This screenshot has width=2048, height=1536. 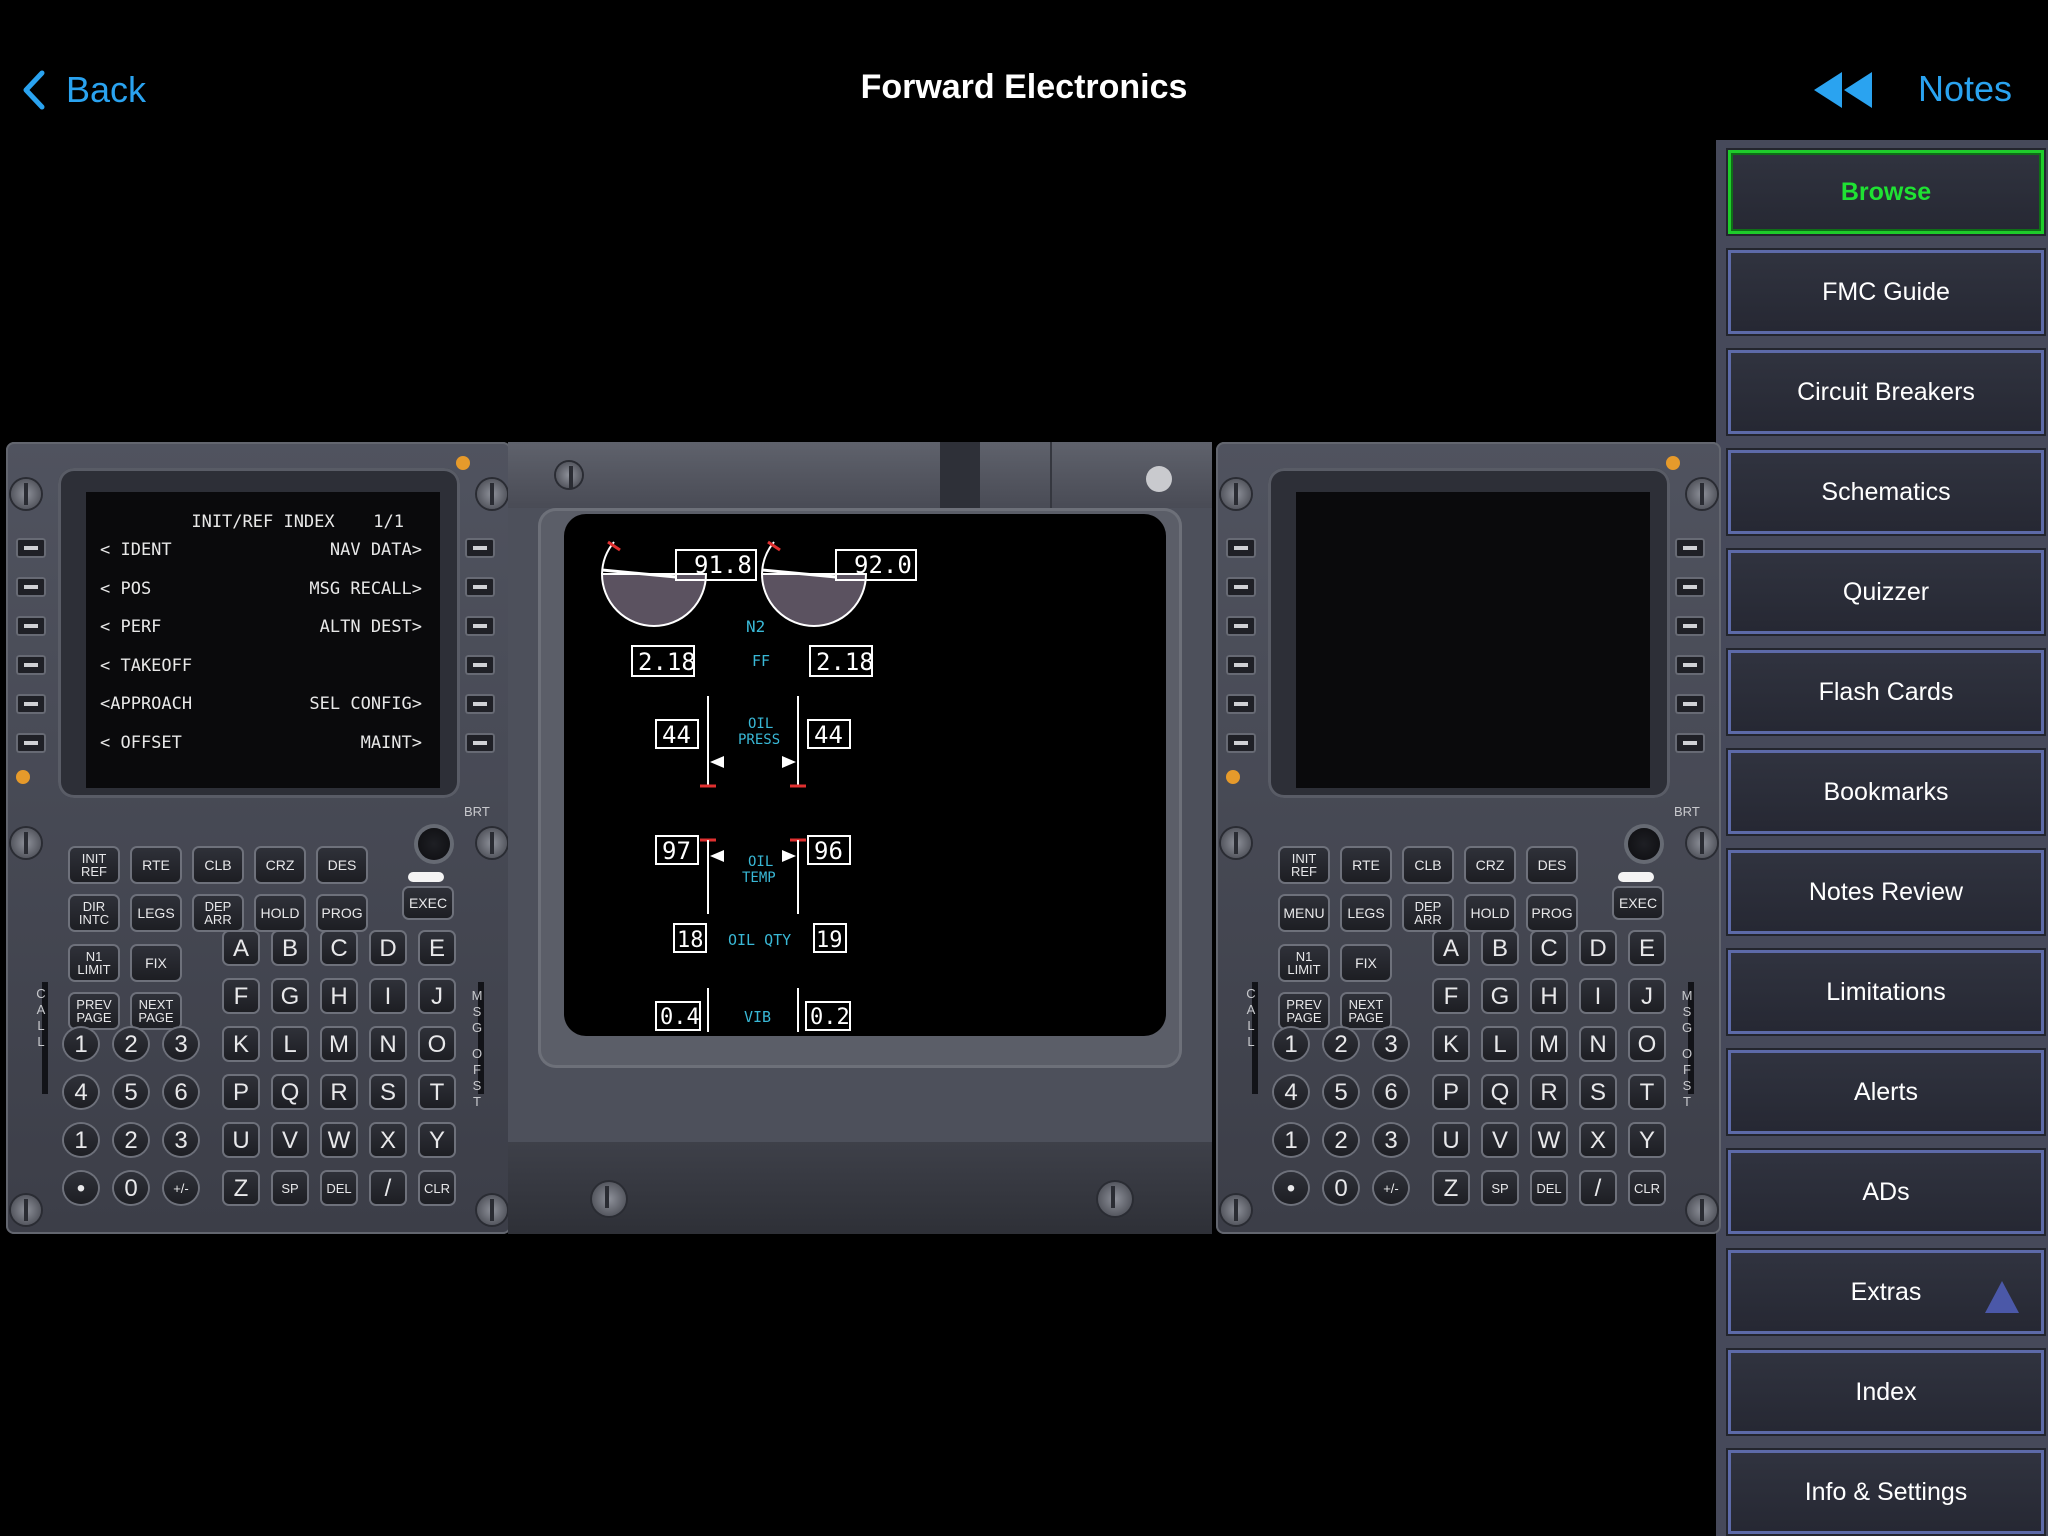 I want to click on alpha-key-y: Y, so click(x=437, y=1140).